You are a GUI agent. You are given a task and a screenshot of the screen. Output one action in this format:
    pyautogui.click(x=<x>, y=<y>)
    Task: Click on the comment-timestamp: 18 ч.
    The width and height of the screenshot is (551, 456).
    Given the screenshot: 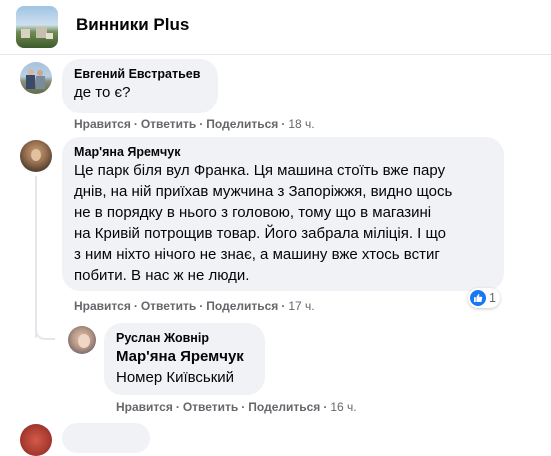 What is the action you would take?
    pyautogui.click(x=301, y=124)
    